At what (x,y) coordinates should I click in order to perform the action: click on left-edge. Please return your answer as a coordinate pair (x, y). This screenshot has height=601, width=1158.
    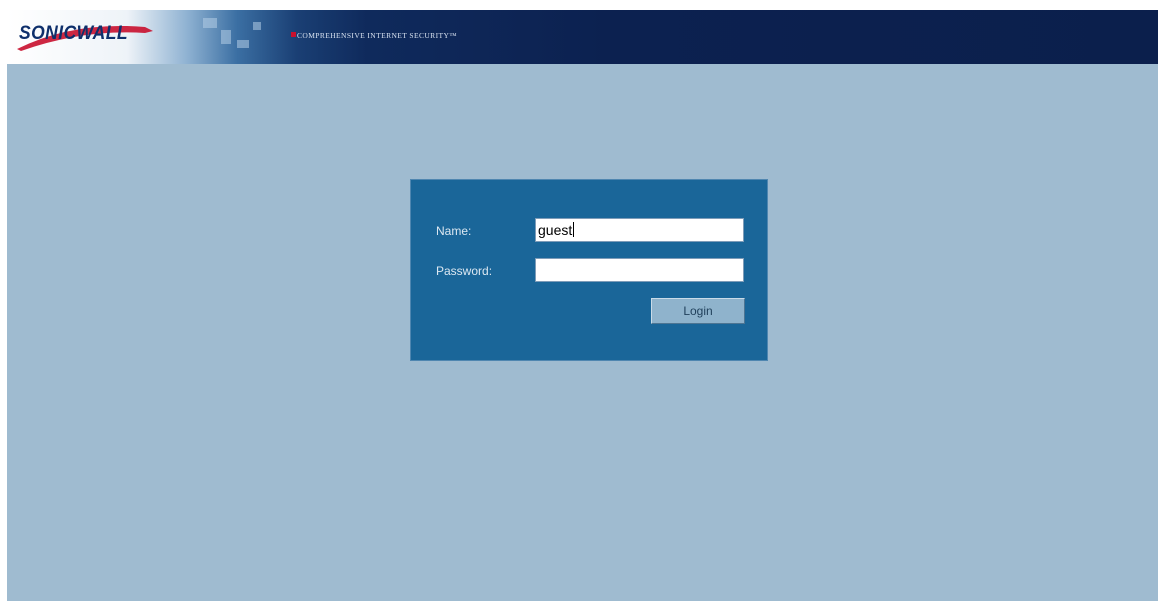
    Looking at the image, I should click on (3, 305).